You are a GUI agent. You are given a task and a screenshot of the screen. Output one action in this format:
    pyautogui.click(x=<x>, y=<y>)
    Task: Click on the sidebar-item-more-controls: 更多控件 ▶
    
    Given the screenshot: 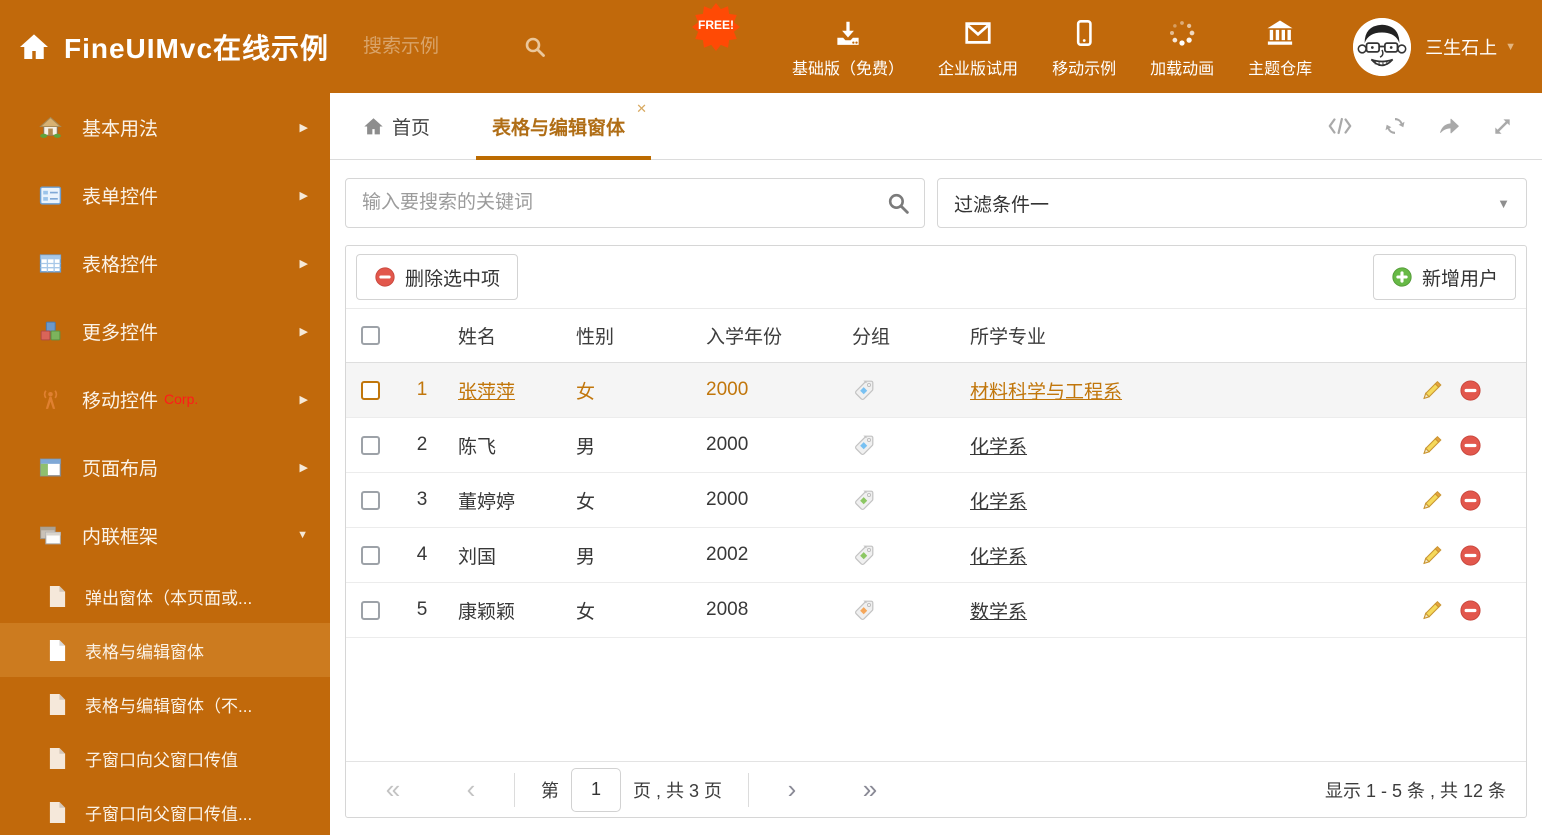 What is the action you would take?
    pyautogui.click(x=165, y=331)
    